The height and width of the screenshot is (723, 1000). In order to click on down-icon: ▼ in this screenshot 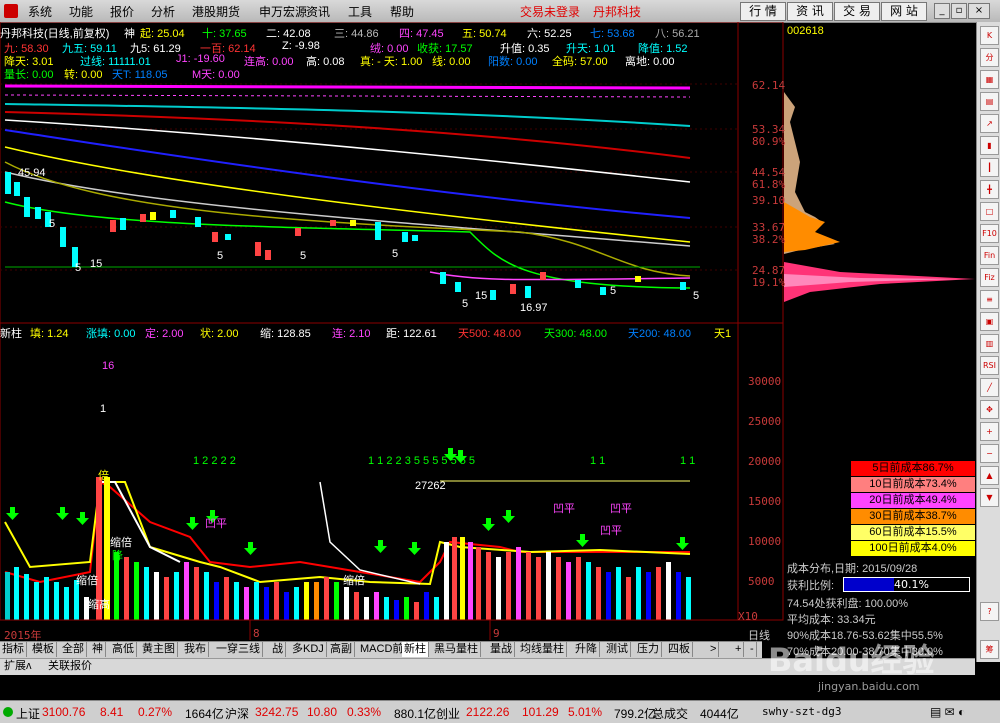, I will do `click(989, 497)`.